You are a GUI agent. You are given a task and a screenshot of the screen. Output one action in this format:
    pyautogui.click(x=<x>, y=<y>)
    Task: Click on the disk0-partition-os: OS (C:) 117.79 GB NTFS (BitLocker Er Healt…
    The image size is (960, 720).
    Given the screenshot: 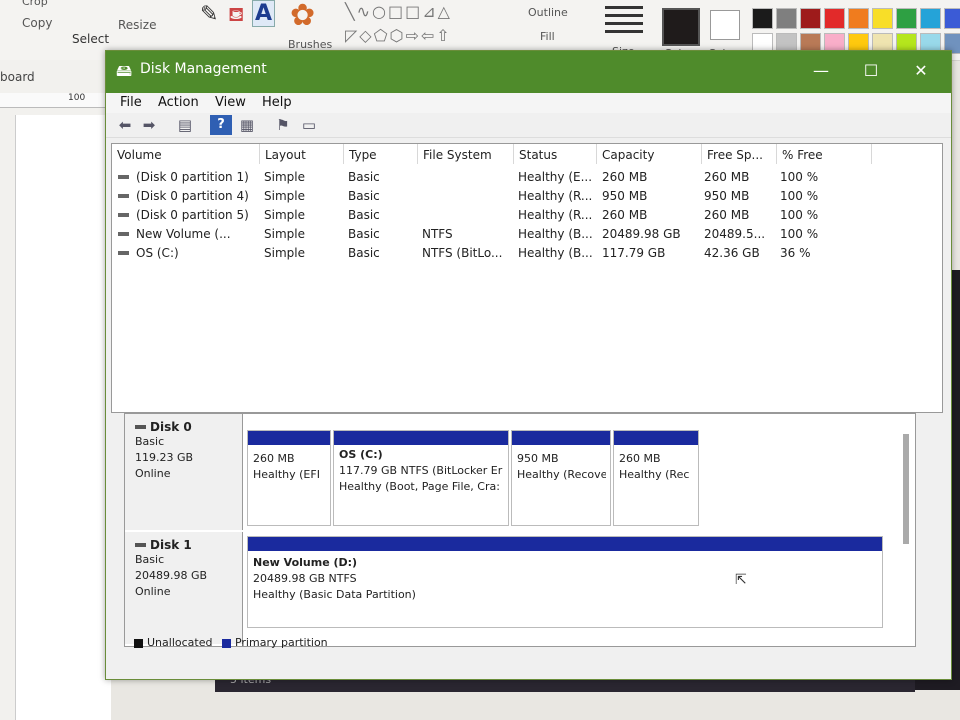 What is the action you would take?
    pyautogui.click(x=421, y=478)
    